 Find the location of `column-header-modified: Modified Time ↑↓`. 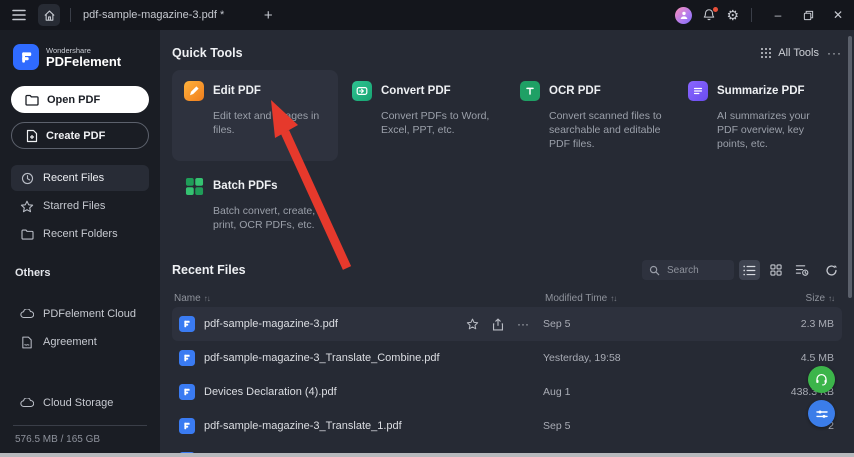

column-header-modified: Modified Time ↑↓ is located at coordinates (645, 298).